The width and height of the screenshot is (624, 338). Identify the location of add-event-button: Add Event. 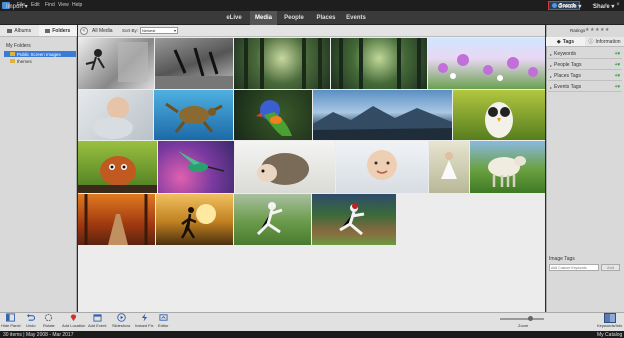
(97, 320).